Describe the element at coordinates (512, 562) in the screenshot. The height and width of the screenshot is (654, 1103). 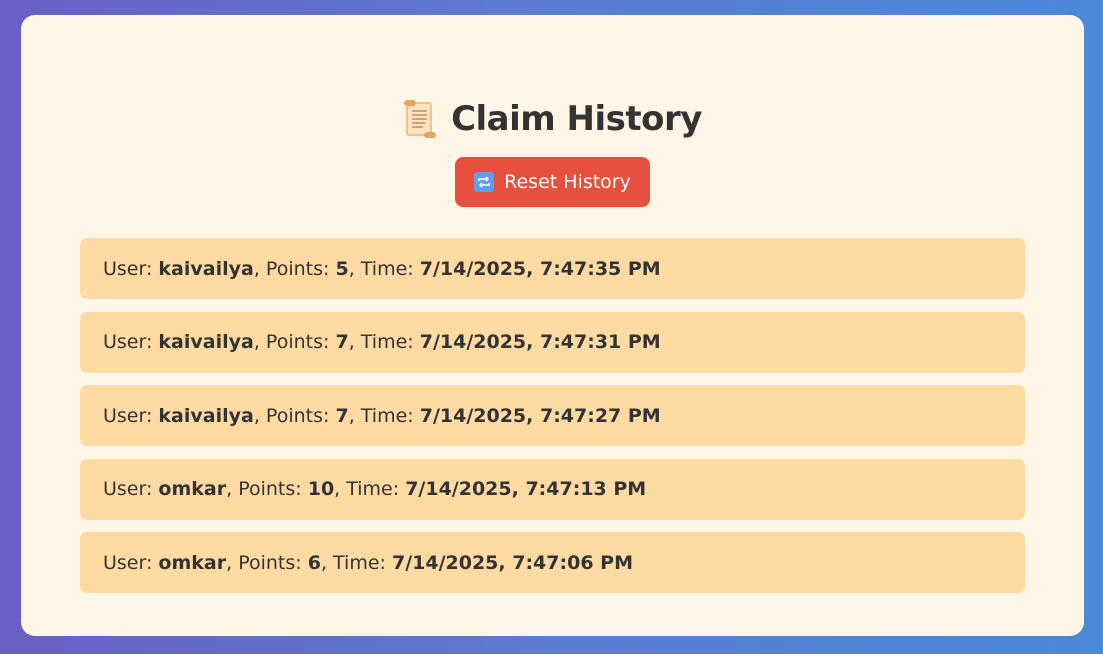
I see `history-time: 7/14/2025, 7:47:06 PM` at that location.